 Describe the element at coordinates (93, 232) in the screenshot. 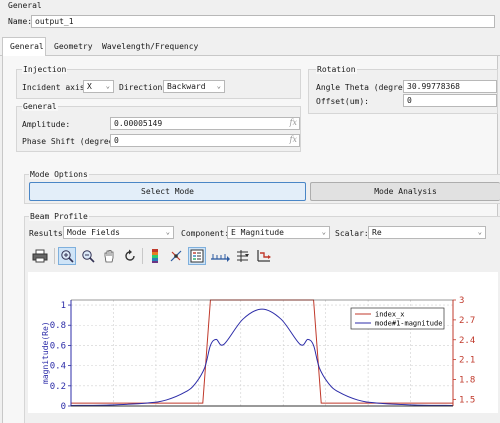

I see `results-value: Mode Fields` at that location.